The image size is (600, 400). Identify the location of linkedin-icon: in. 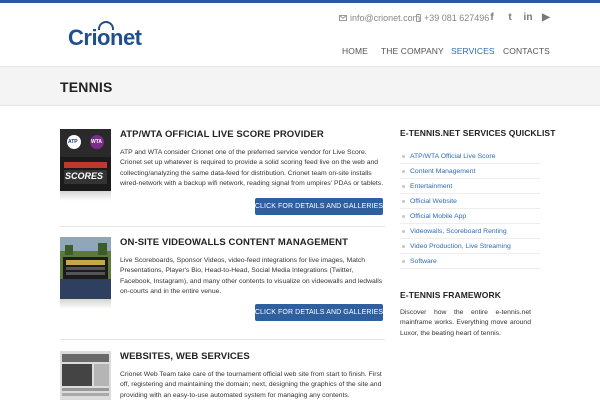
(528, 17).